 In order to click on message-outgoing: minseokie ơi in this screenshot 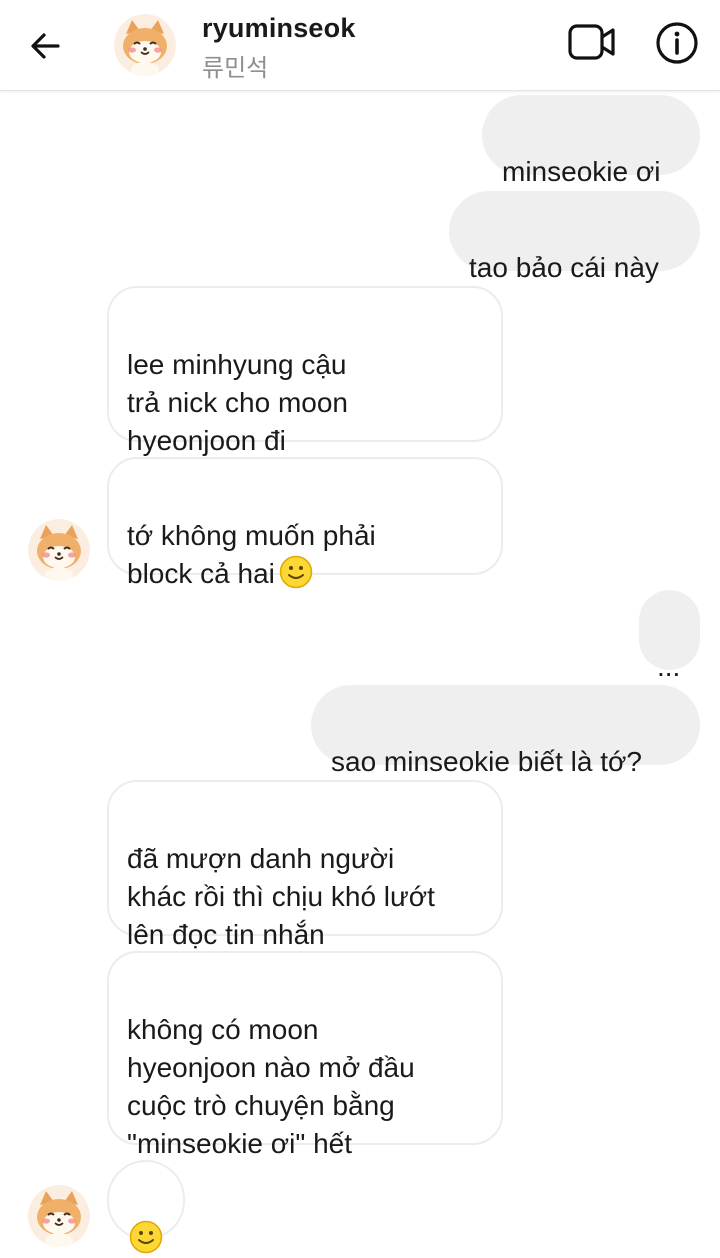, I will do `click(591, 141)`.